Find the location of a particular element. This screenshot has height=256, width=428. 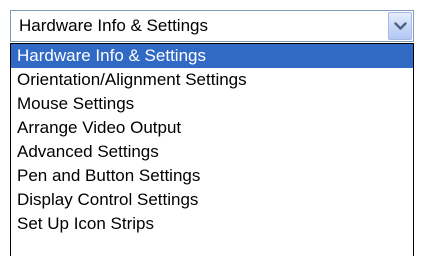

dropdown-item-advanced-settings: Advanced Settings is located at coordinates (212, 152).